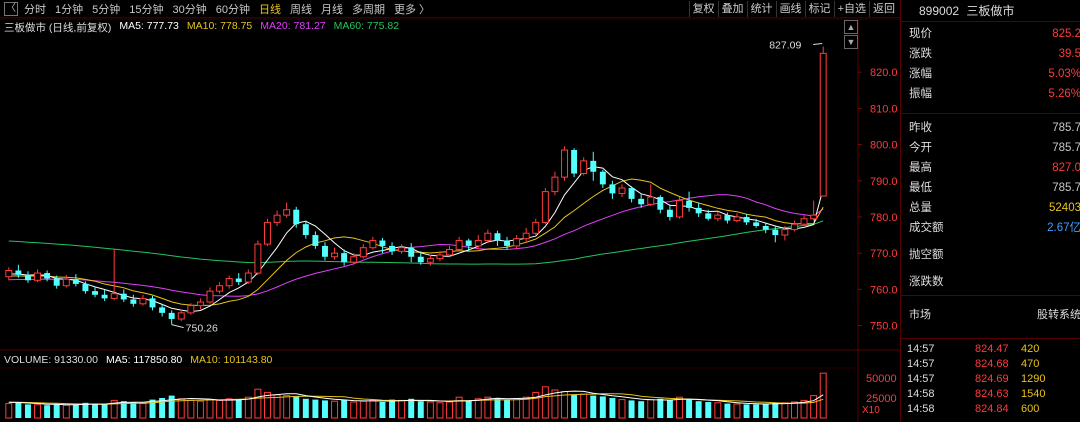 The width and height of the screenshot is (1080, 422). I want to click on index-name: 三板做市, so click(990, 11).